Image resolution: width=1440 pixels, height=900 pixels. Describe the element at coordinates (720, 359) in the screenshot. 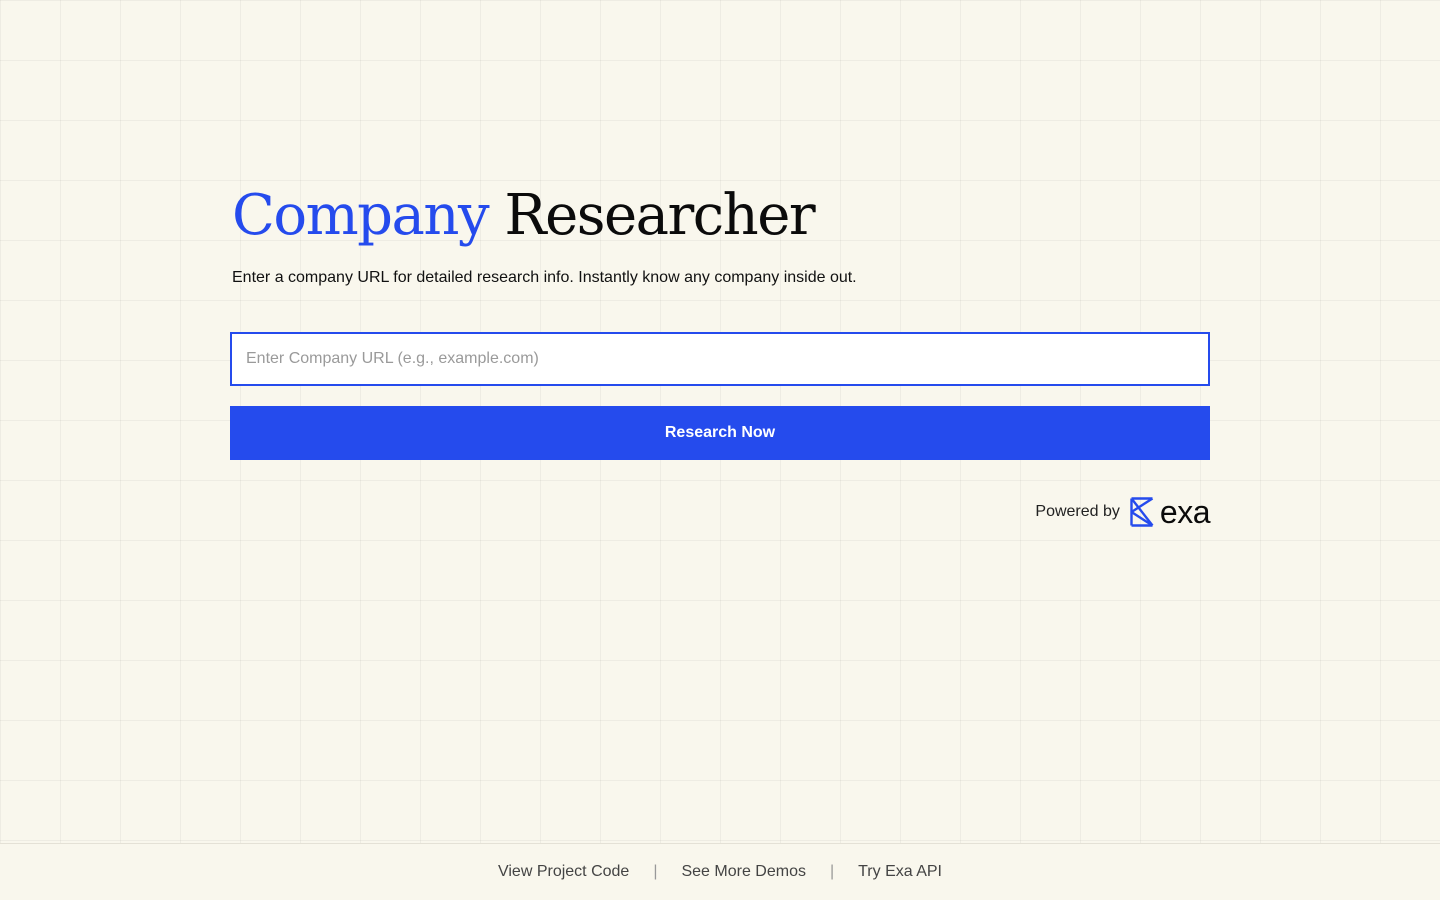

I see `company-url-input` at that location.